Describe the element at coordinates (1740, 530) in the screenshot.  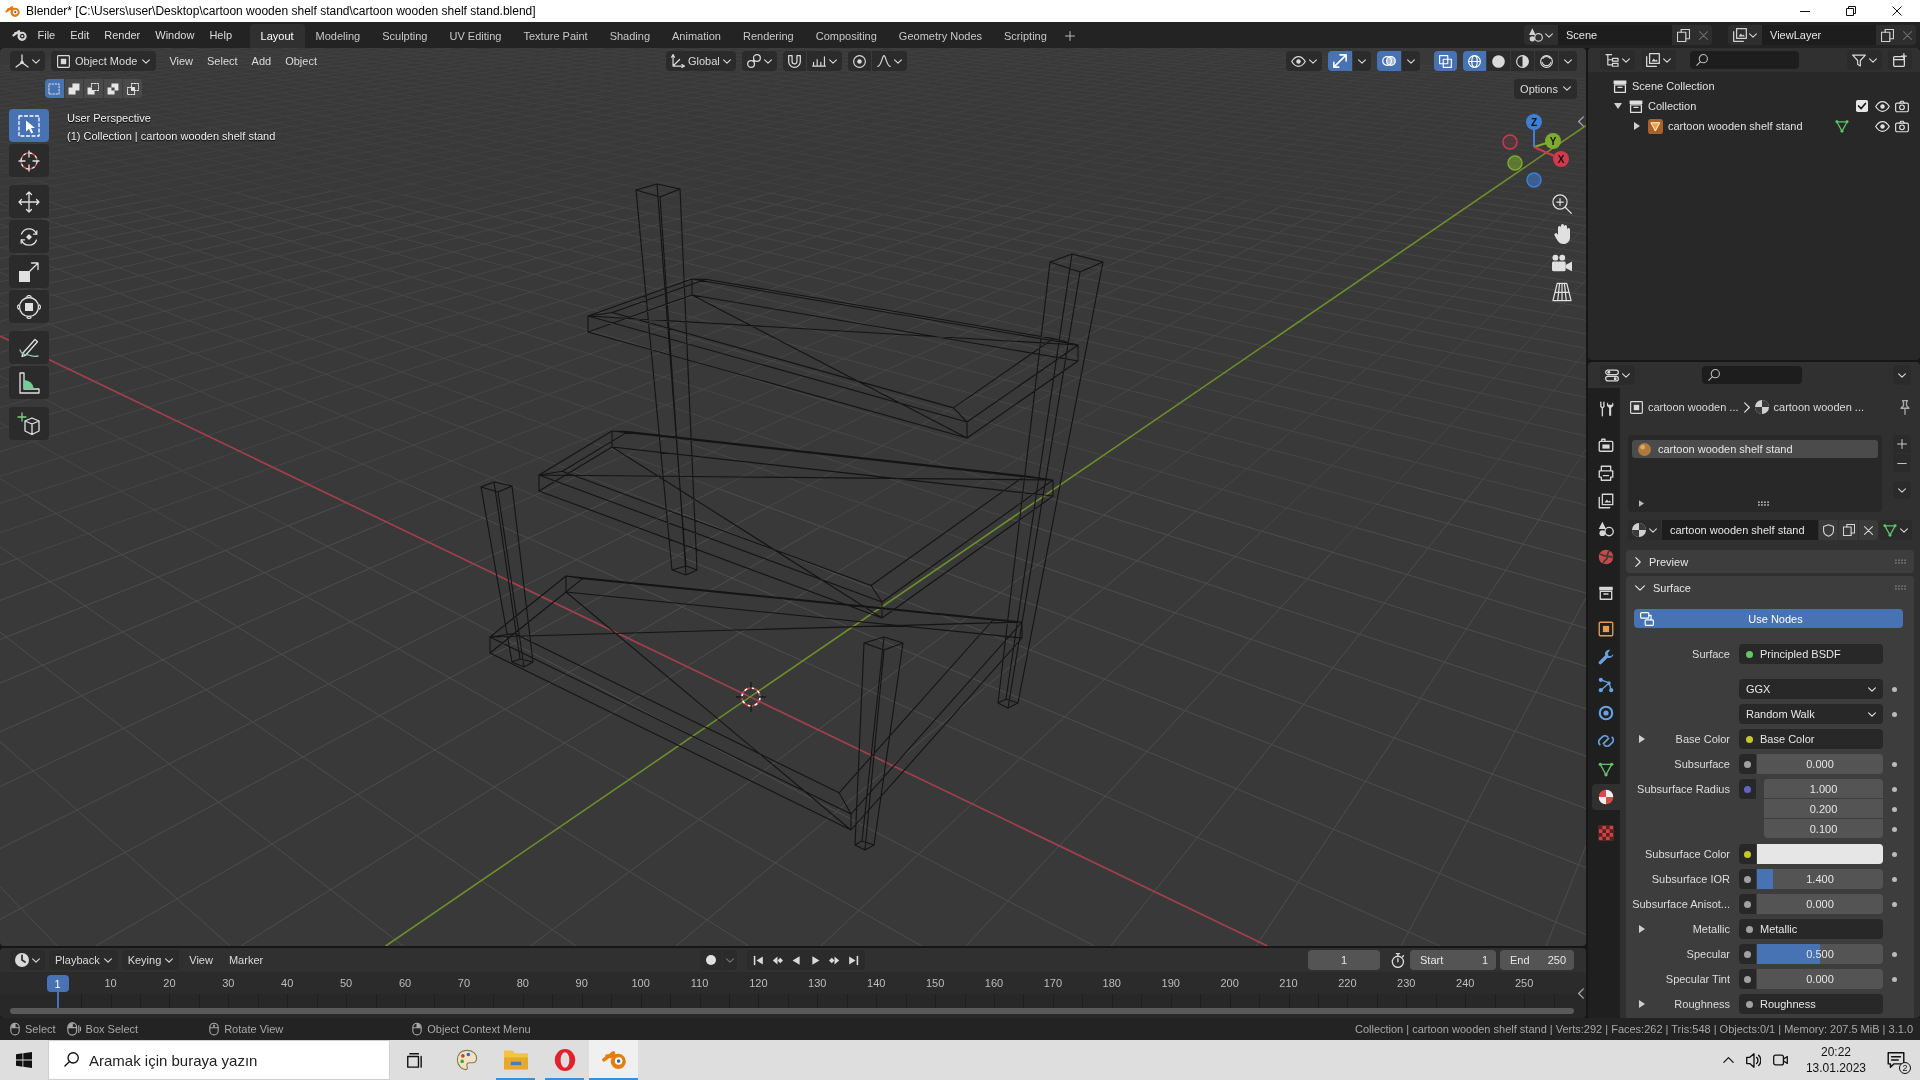
I see `material-name-field: cartoon wooden shelf stand` at that location.